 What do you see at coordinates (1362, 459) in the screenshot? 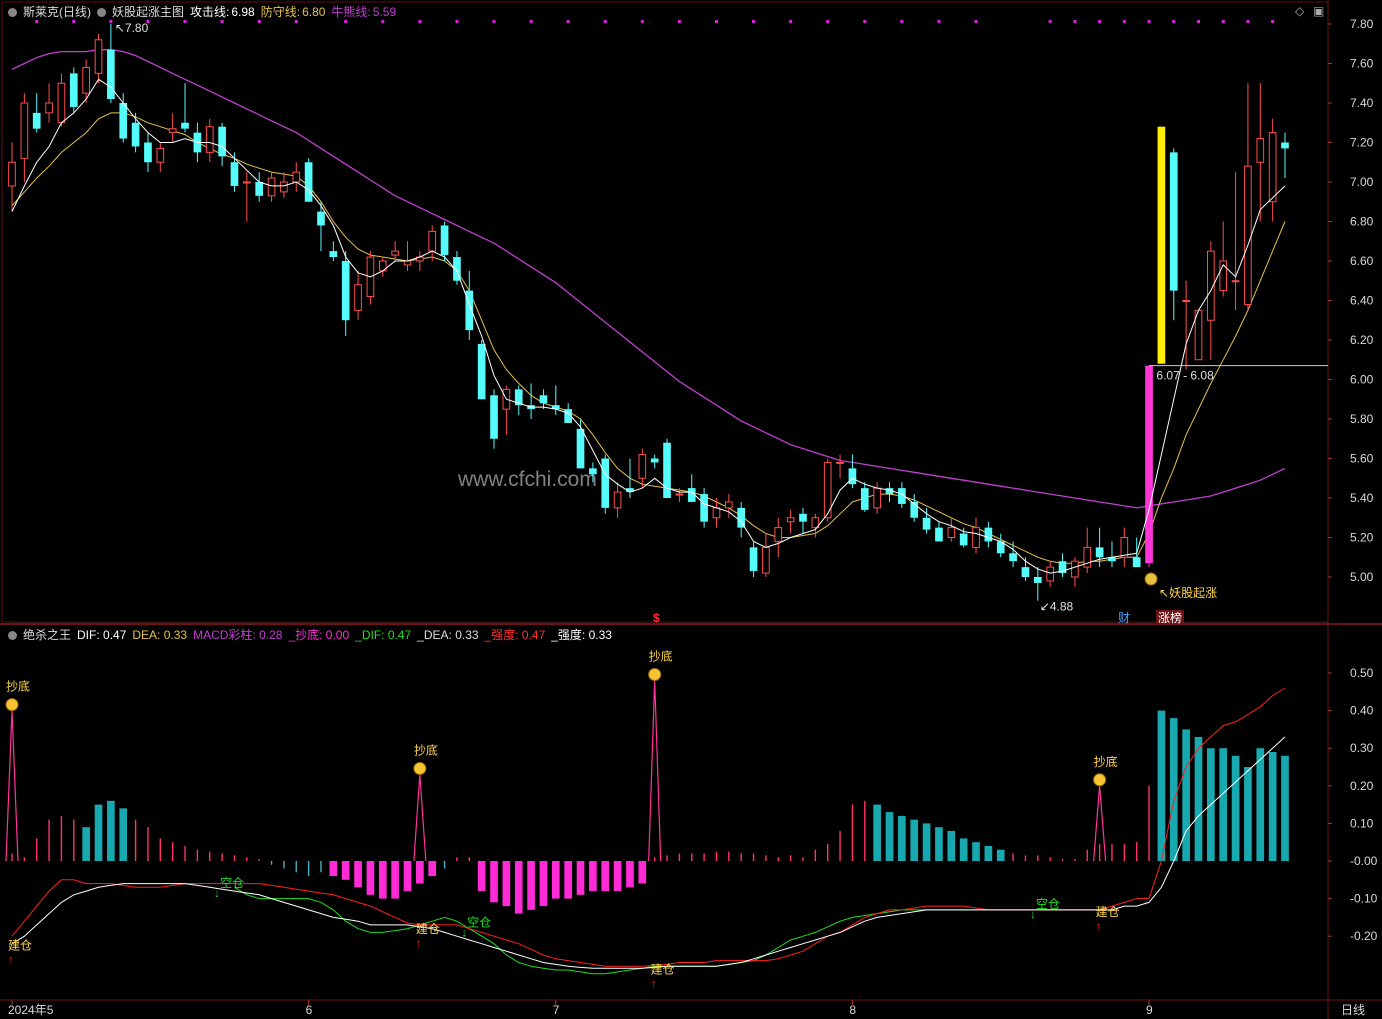
I see `price-tick-label: 5.60` at bounding box center [1362, 459].